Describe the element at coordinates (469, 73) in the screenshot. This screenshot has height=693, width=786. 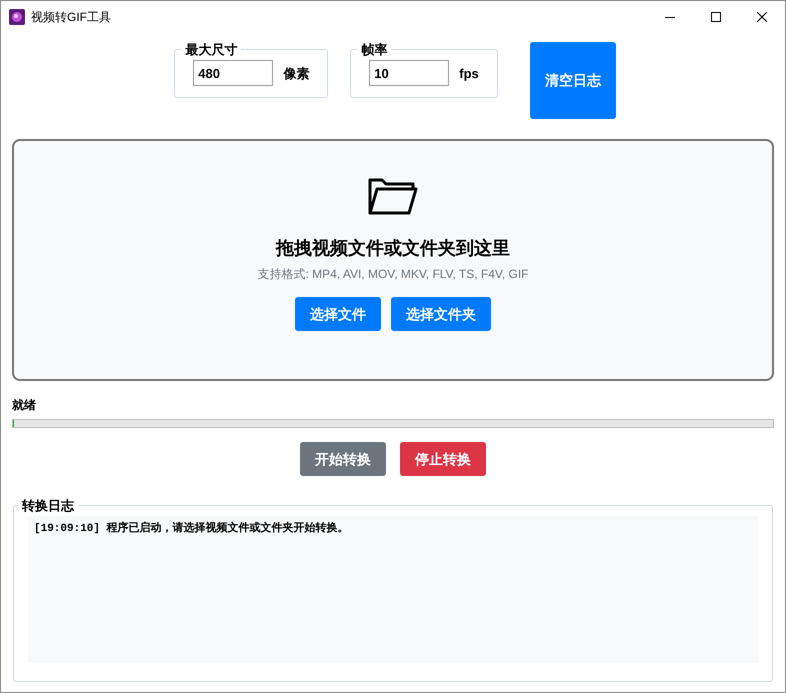
I see `unit-label: fps` at that location.